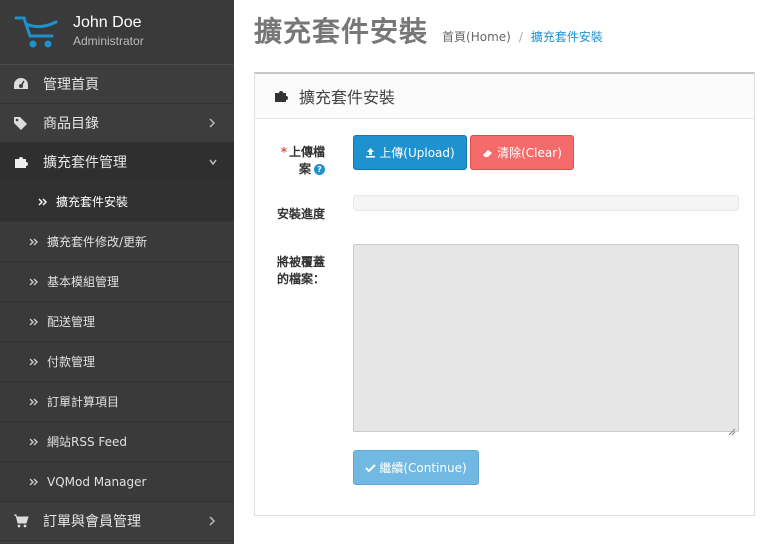 This screenshot has width=770, height=544. I want to click on resize-grip-icon, so click(732, 428).